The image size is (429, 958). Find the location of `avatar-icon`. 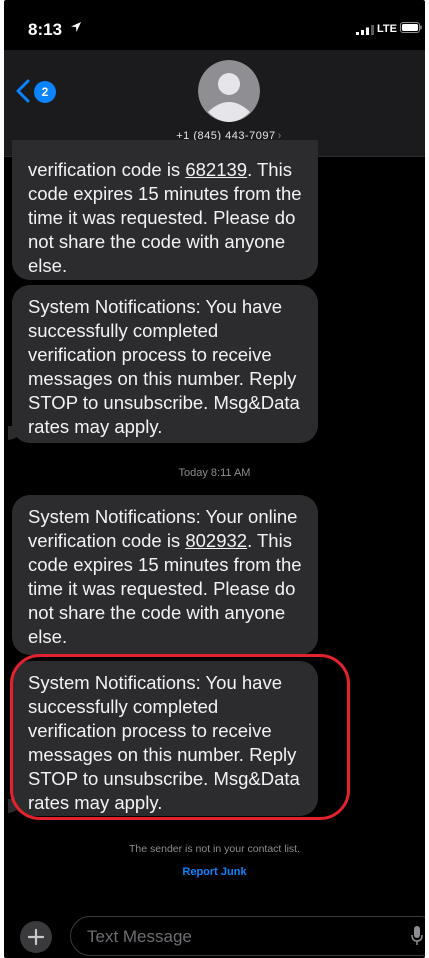

avatar-icon is located at coordinates (229, 91).